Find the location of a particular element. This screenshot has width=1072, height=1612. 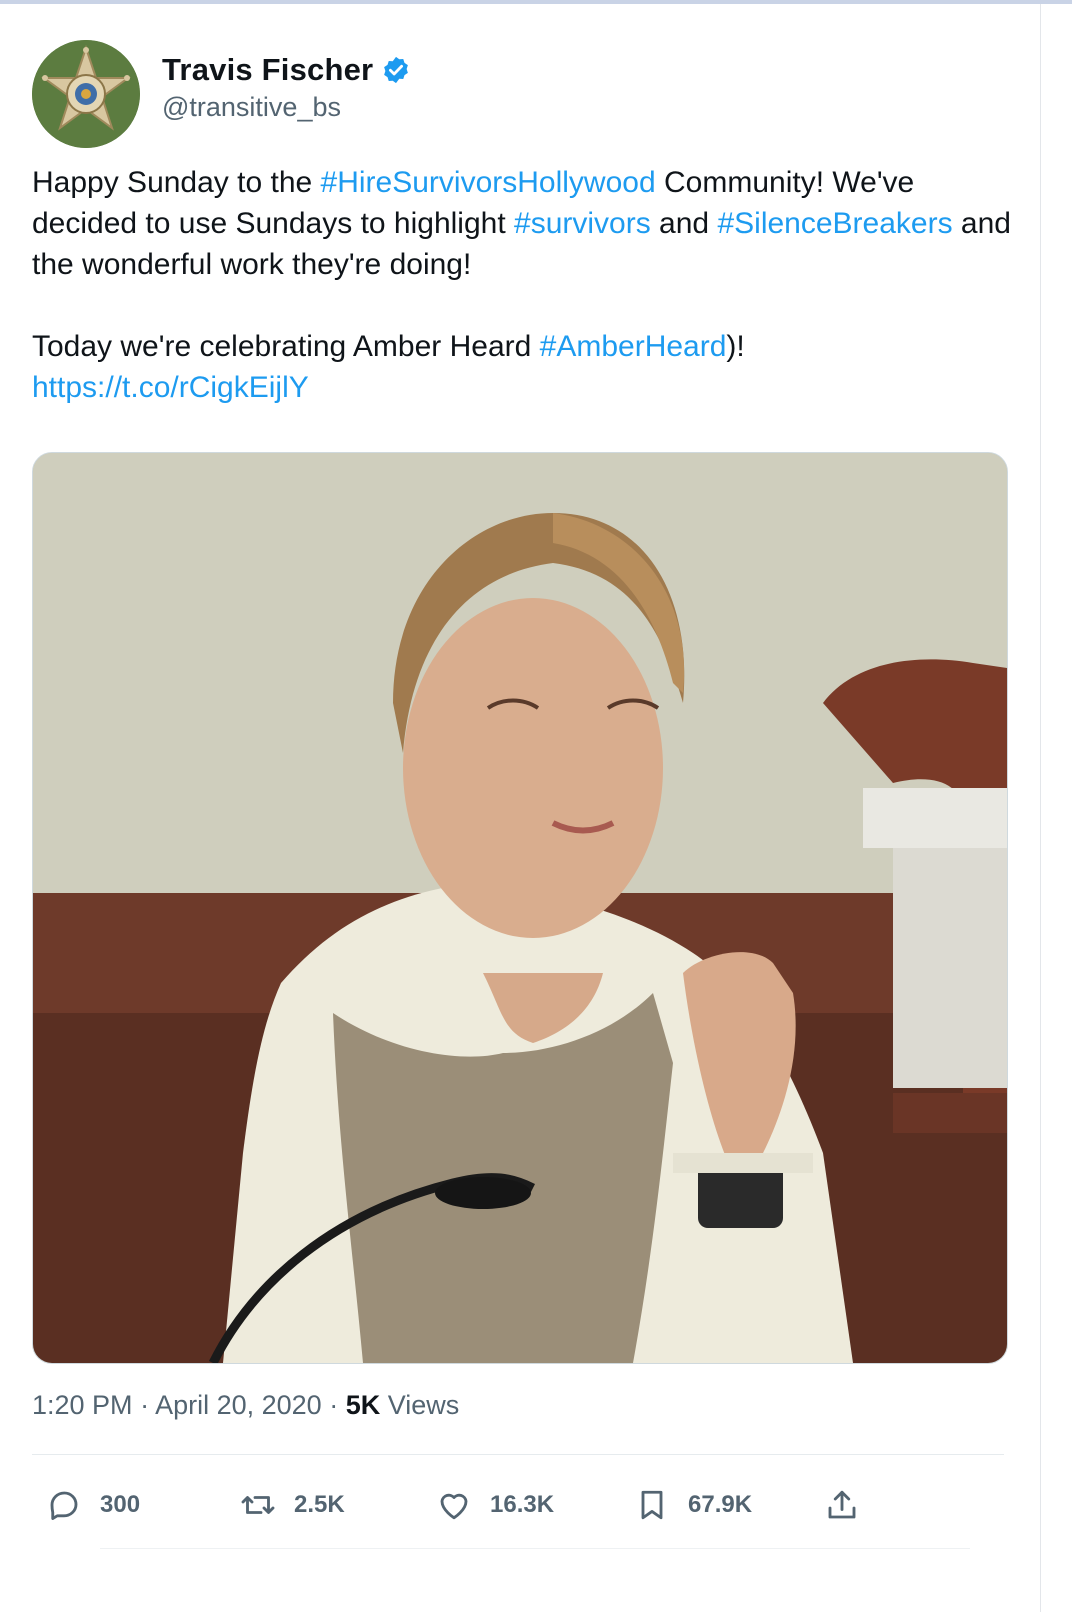

retweet-button: 2.5K is located at coordinates (292, 1505).